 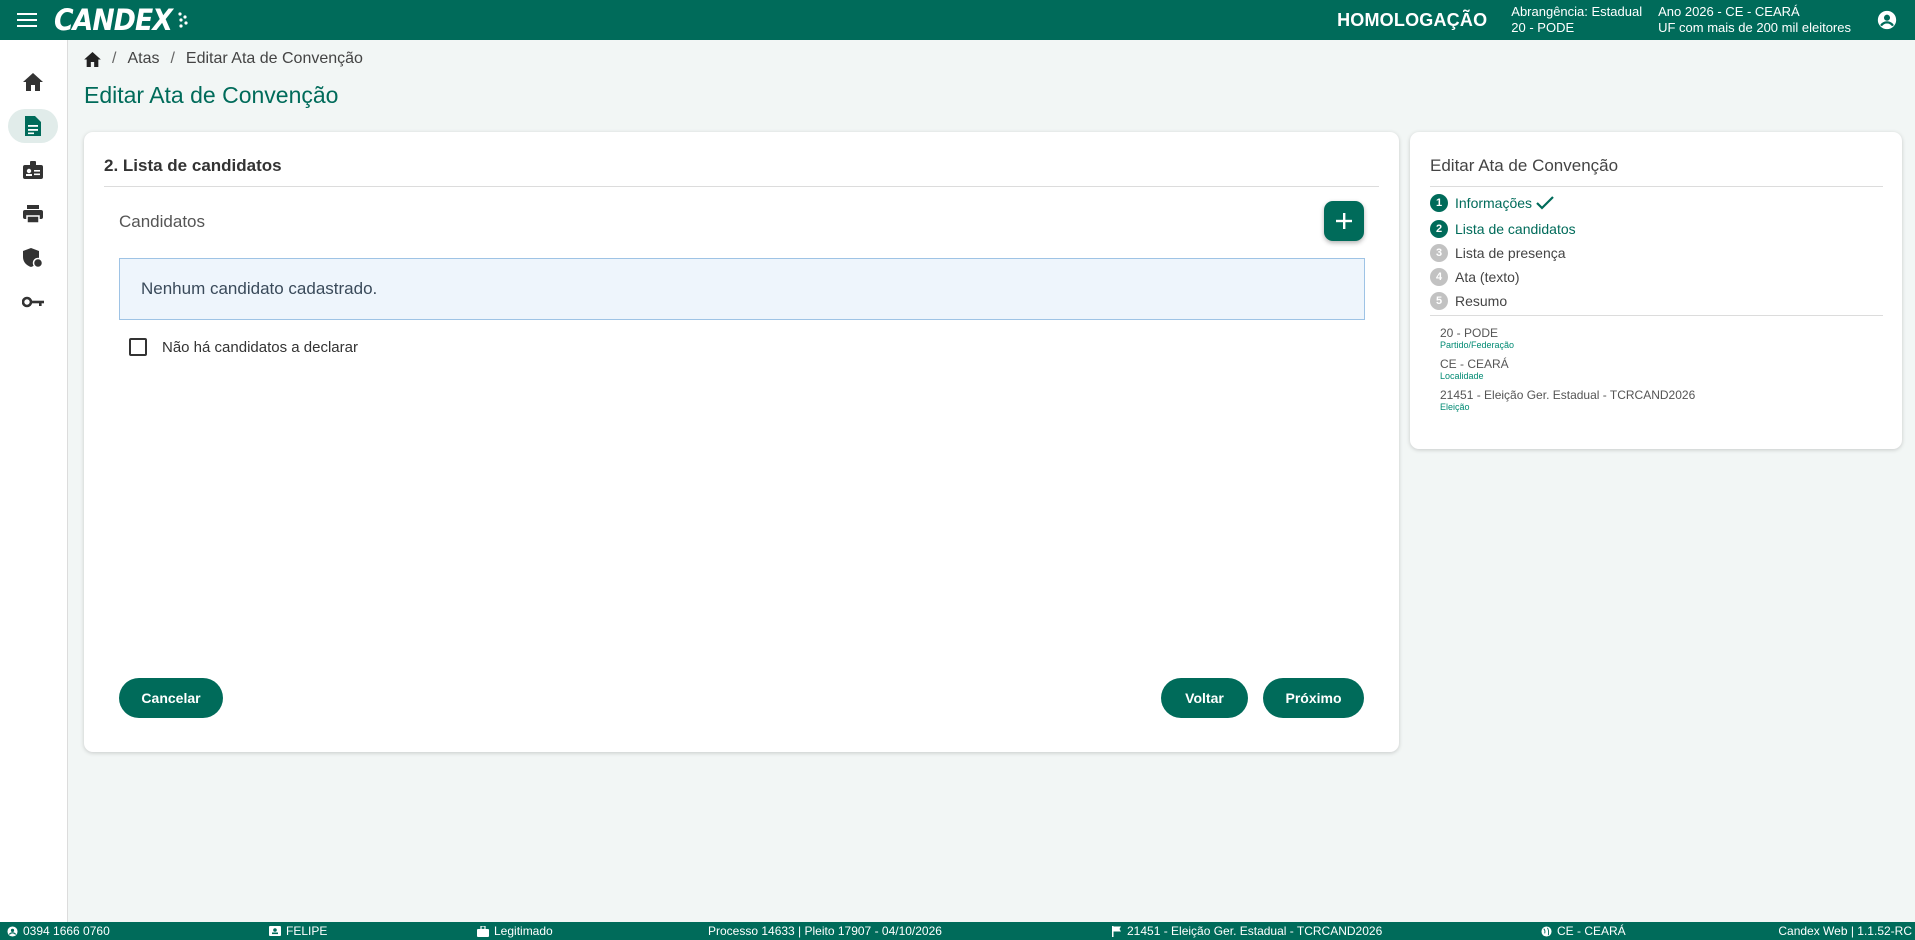 What do you see at coordinates (742, 289) in the screenshot?
I see `empty-candidates-alert: Nenhum candidato cadastrado.` at bounding box center [742, 289].